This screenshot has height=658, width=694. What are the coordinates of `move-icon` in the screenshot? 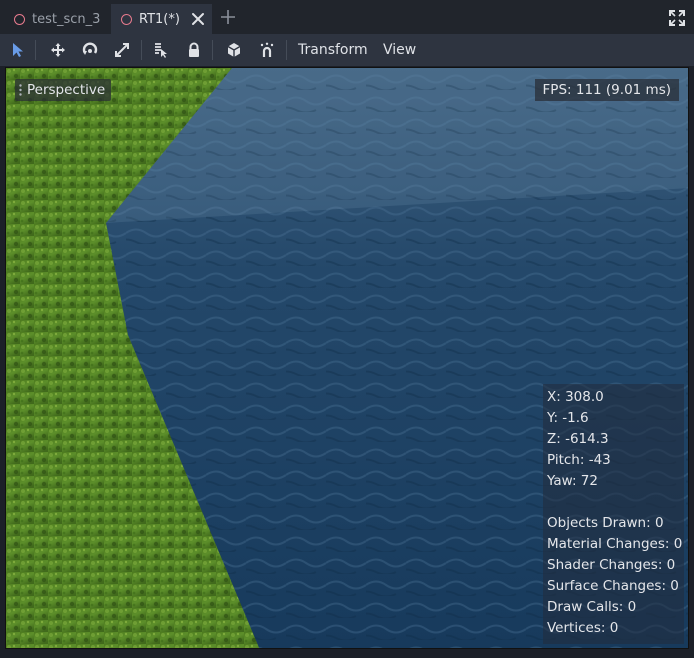 It's located at (58, 50).